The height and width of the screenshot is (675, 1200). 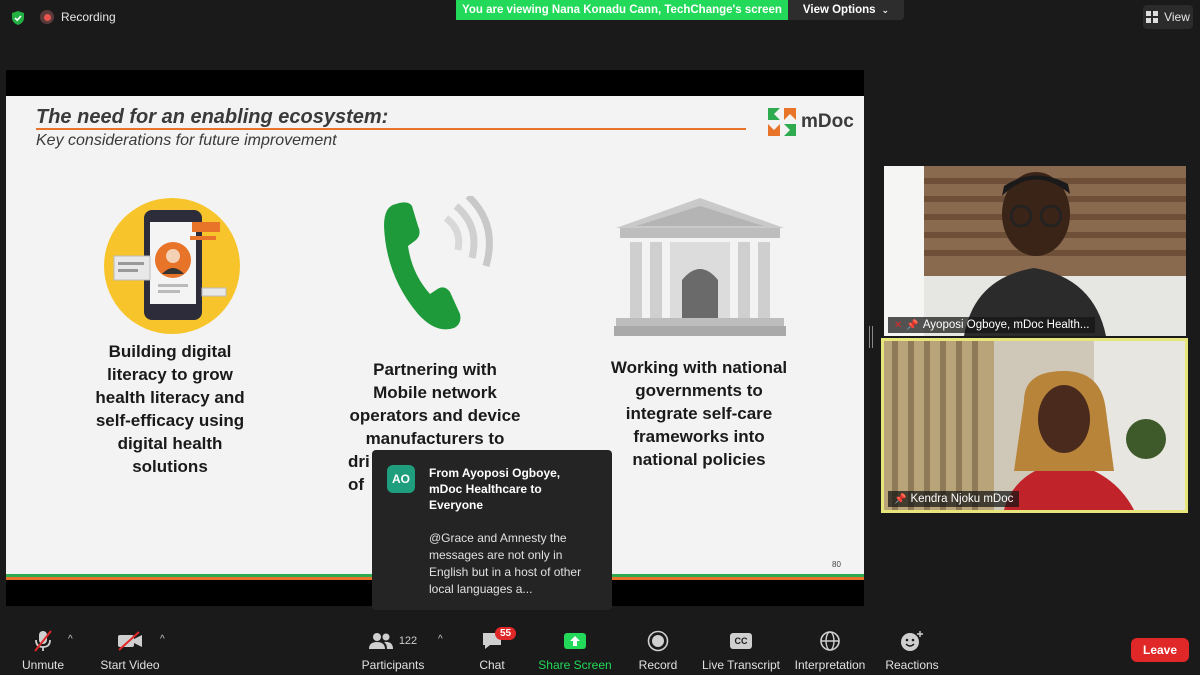 I want to click on unmute-button: Unmute, so click(x=43, y=650).